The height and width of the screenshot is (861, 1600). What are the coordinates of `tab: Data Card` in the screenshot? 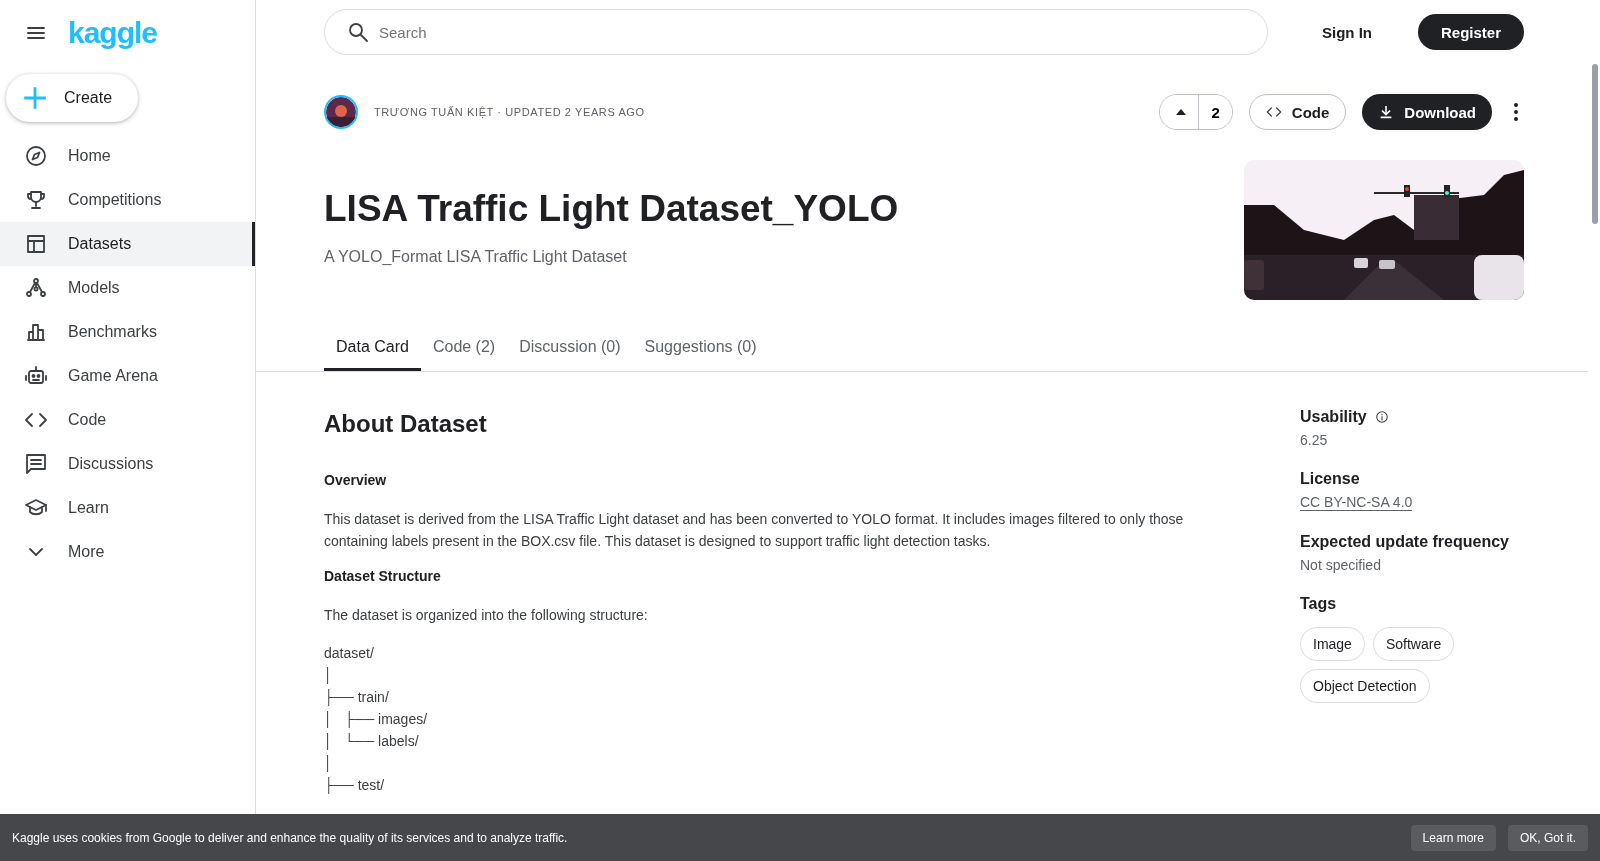 It's located at (372, 349).